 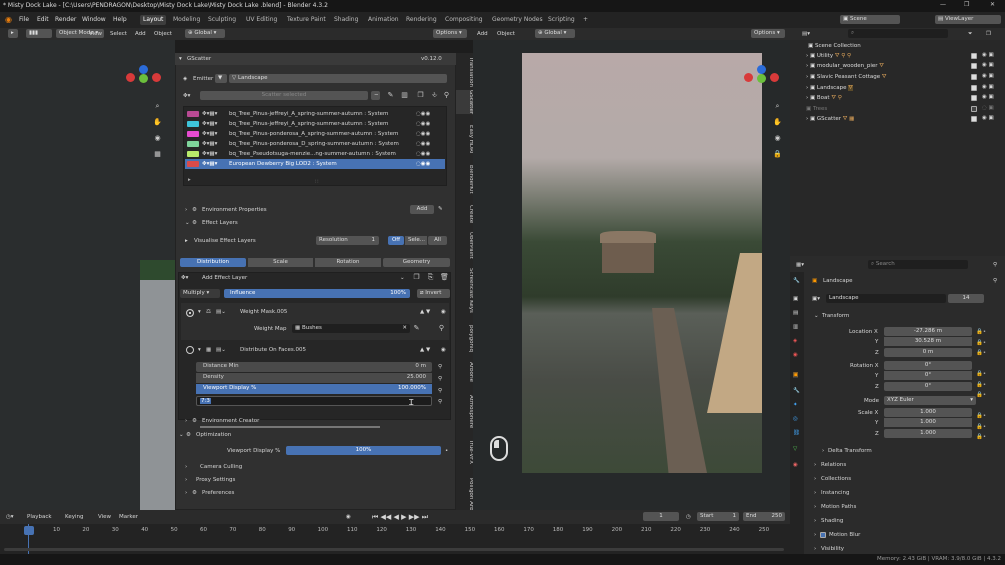 I want to click on weight-map-field: ▦ Bushes ✕, so click(x=351, y=328).